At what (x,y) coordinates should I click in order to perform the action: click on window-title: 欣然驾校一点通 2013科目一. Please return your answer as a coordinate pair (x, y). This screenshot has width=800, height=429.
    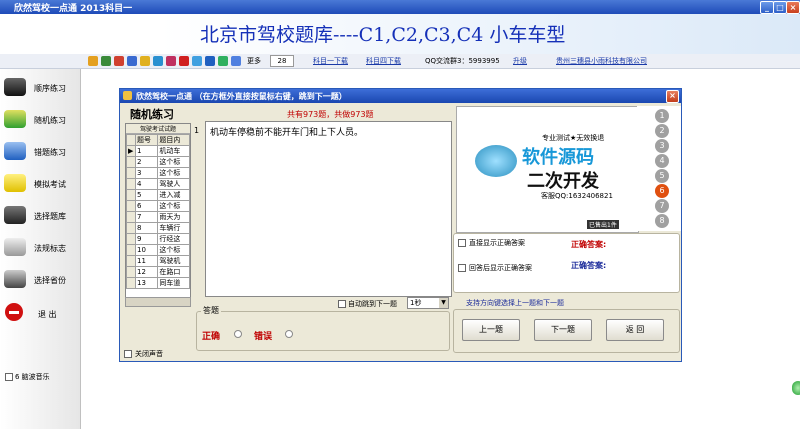
    Looking at the image, I should click on (73, 9).